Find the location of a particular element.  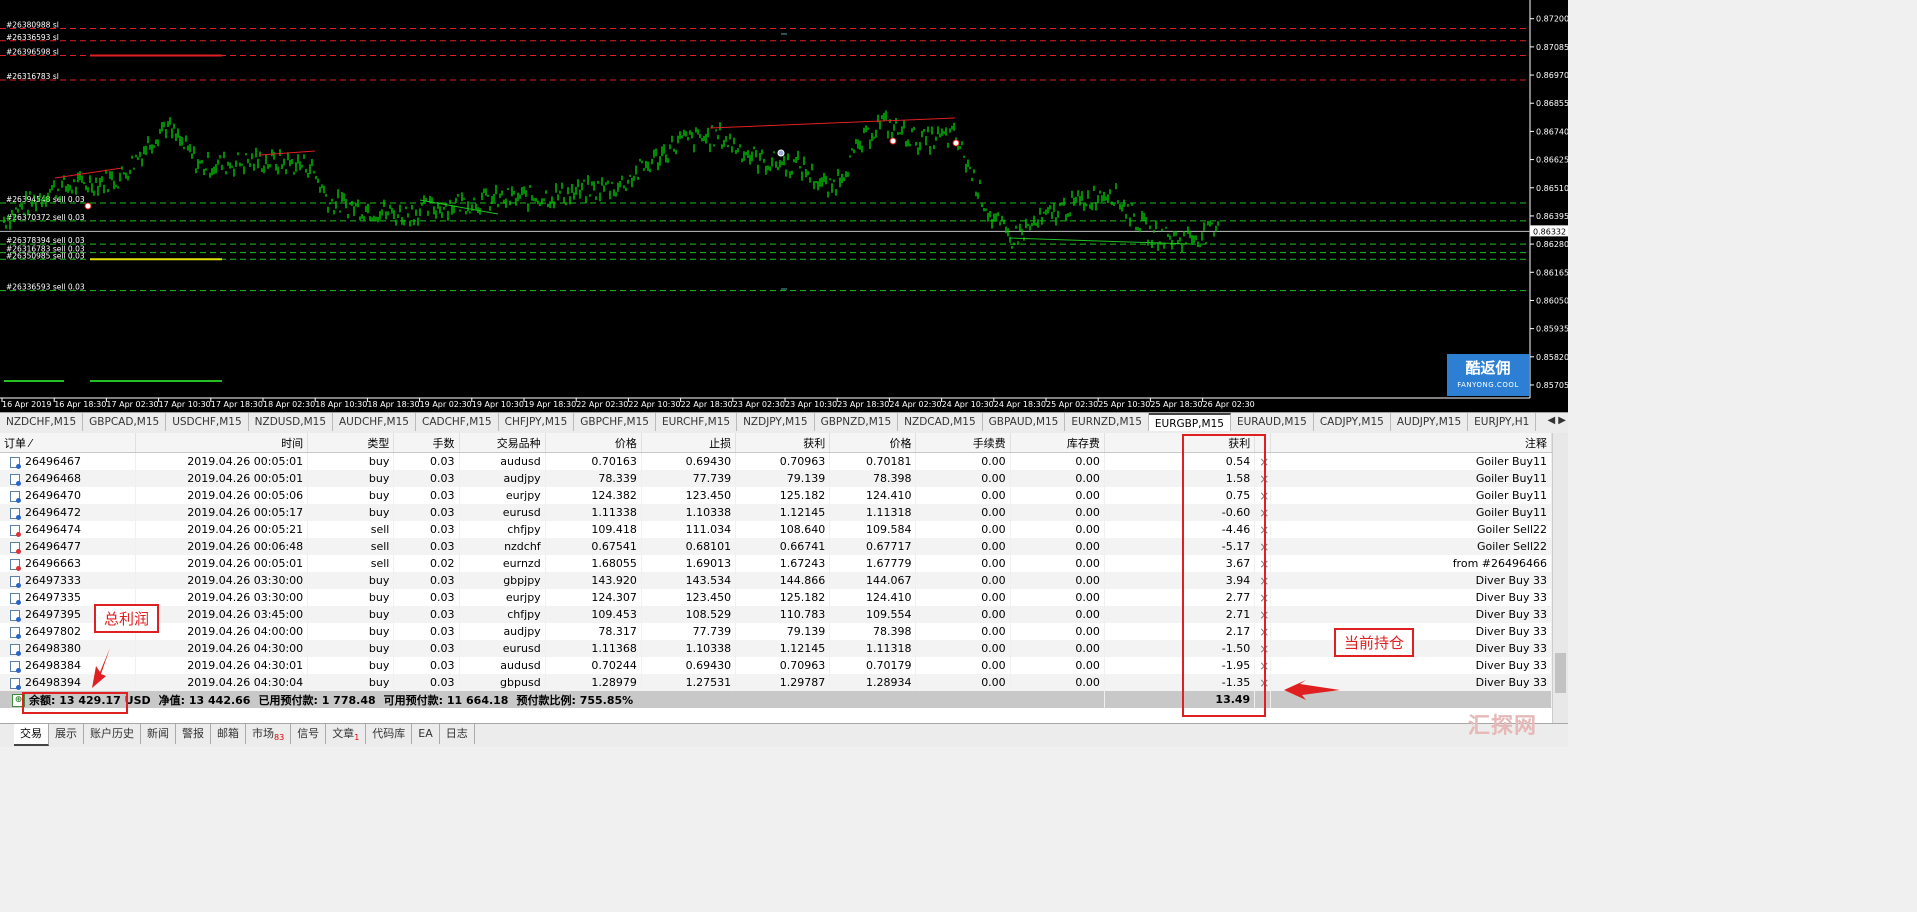

order-label: #26316783 sl is located at coordinates (32, 76).